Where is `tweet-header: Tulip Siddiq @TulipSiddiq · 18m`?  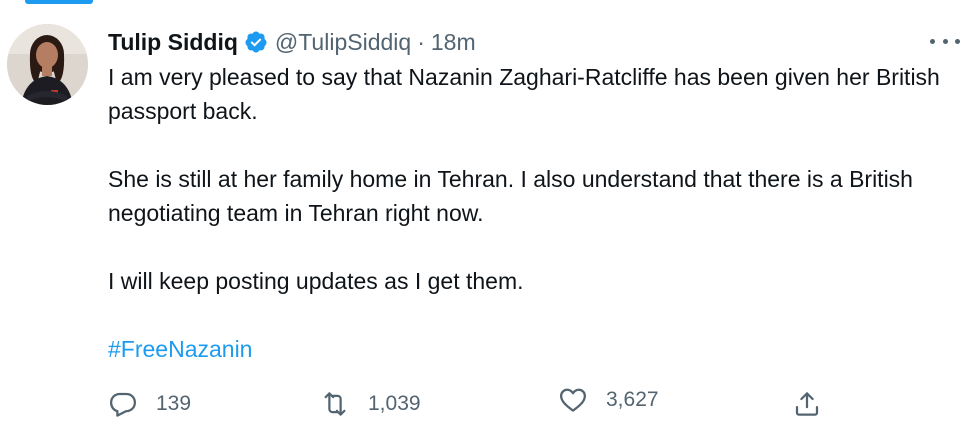 tweet-header: Tulip Siddiq @TulipSiddiq · 18m is located at coordinates (292, 42).